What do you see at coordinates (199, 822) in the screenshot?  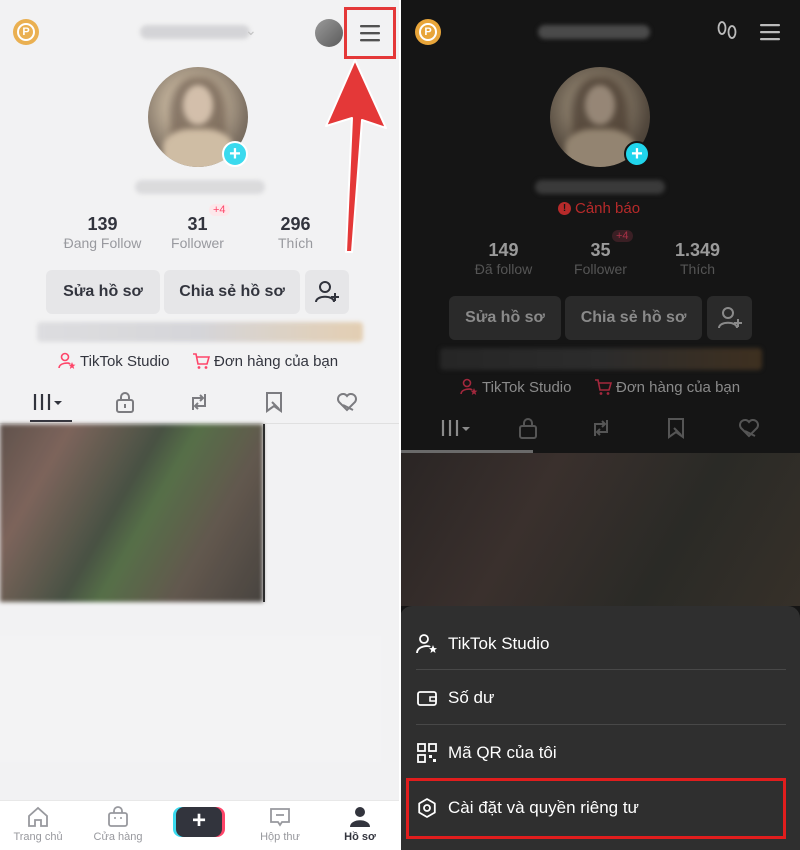 I see `create-button: +` at bounding box center [199, 822].